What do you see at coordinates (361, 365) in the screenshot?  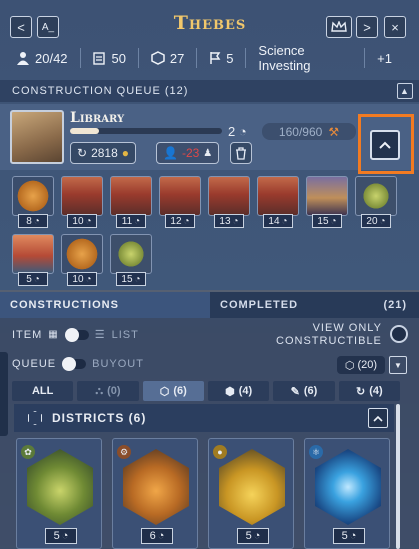 I see `filter-count: ⬡ (20)` at bounding box center [361, 365].